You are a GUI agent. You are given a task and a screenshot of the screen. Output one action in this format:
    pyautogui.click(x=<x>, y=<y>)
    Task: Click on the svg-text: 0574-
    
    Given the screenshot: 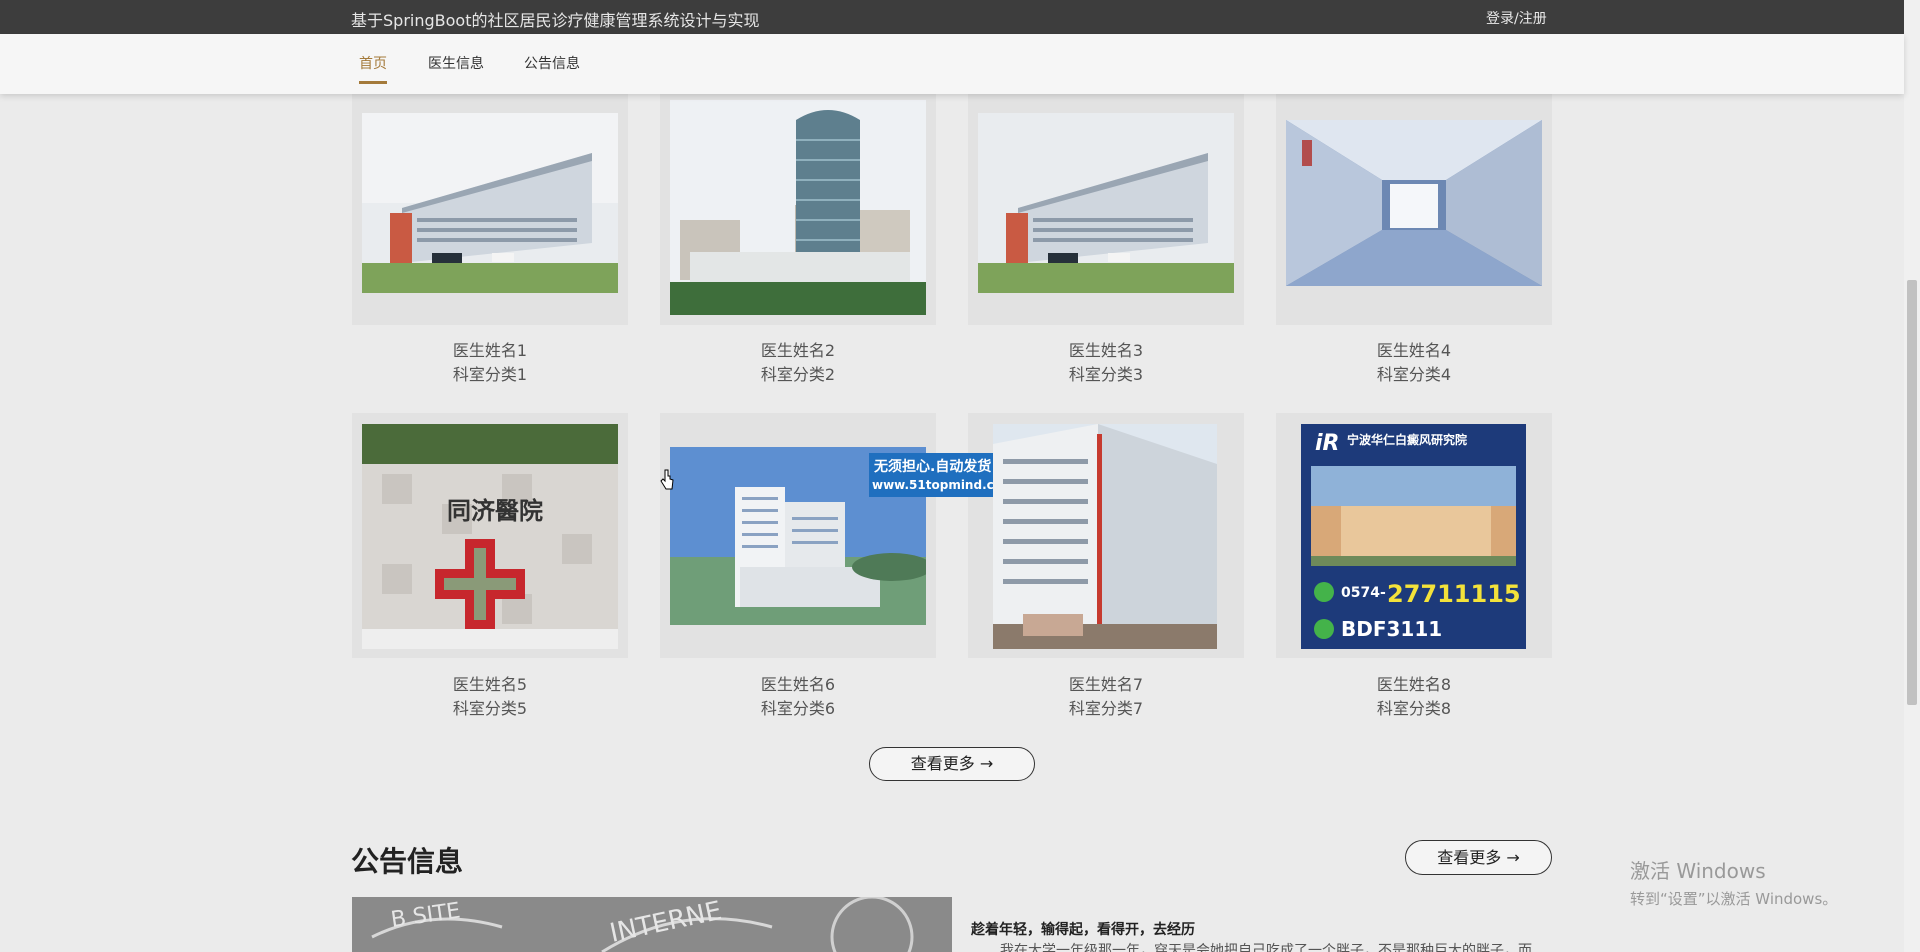 What is the action you would take?
    pyautogui.click(x=1363, y=593)
    